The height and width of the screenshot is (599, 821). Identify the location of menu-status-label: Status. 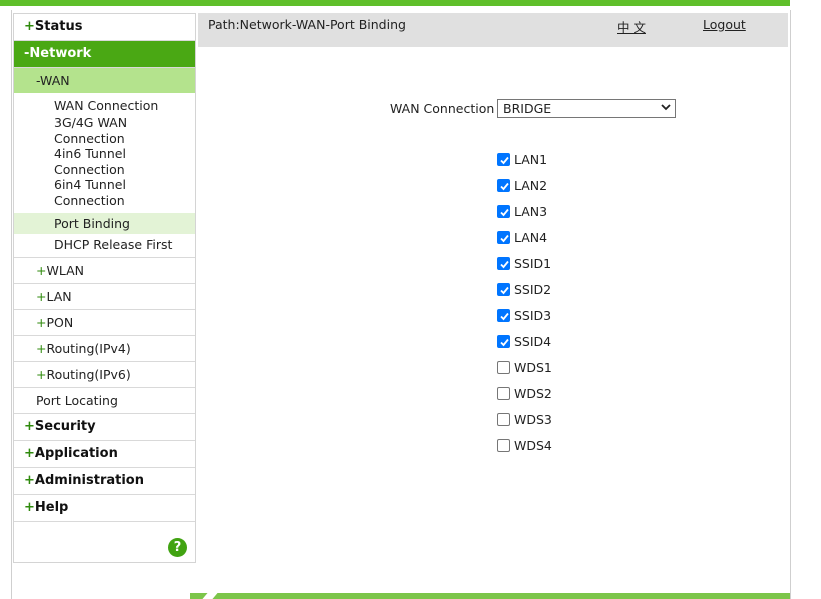
(58, 26).